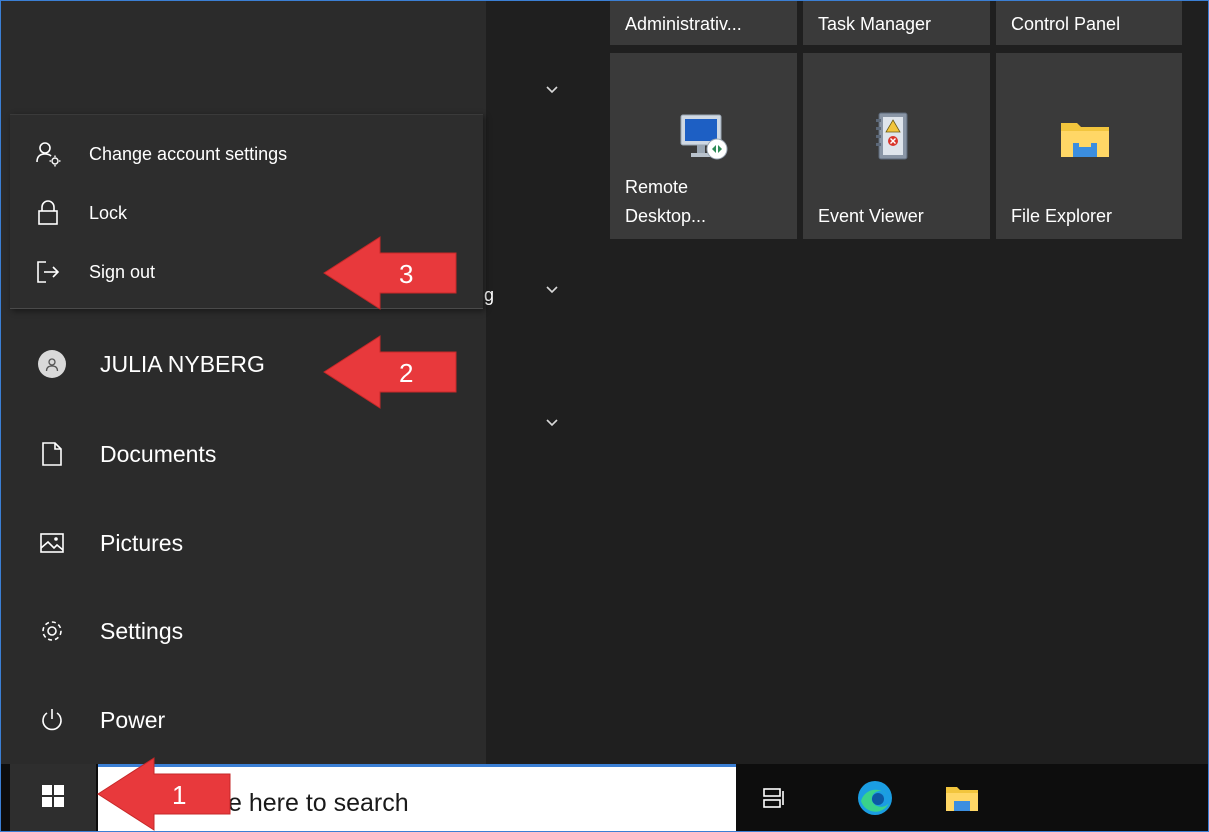 This screenshot has height=832, width=1209. I want to click on callout-arrow-2: 2, so click(392, 374).